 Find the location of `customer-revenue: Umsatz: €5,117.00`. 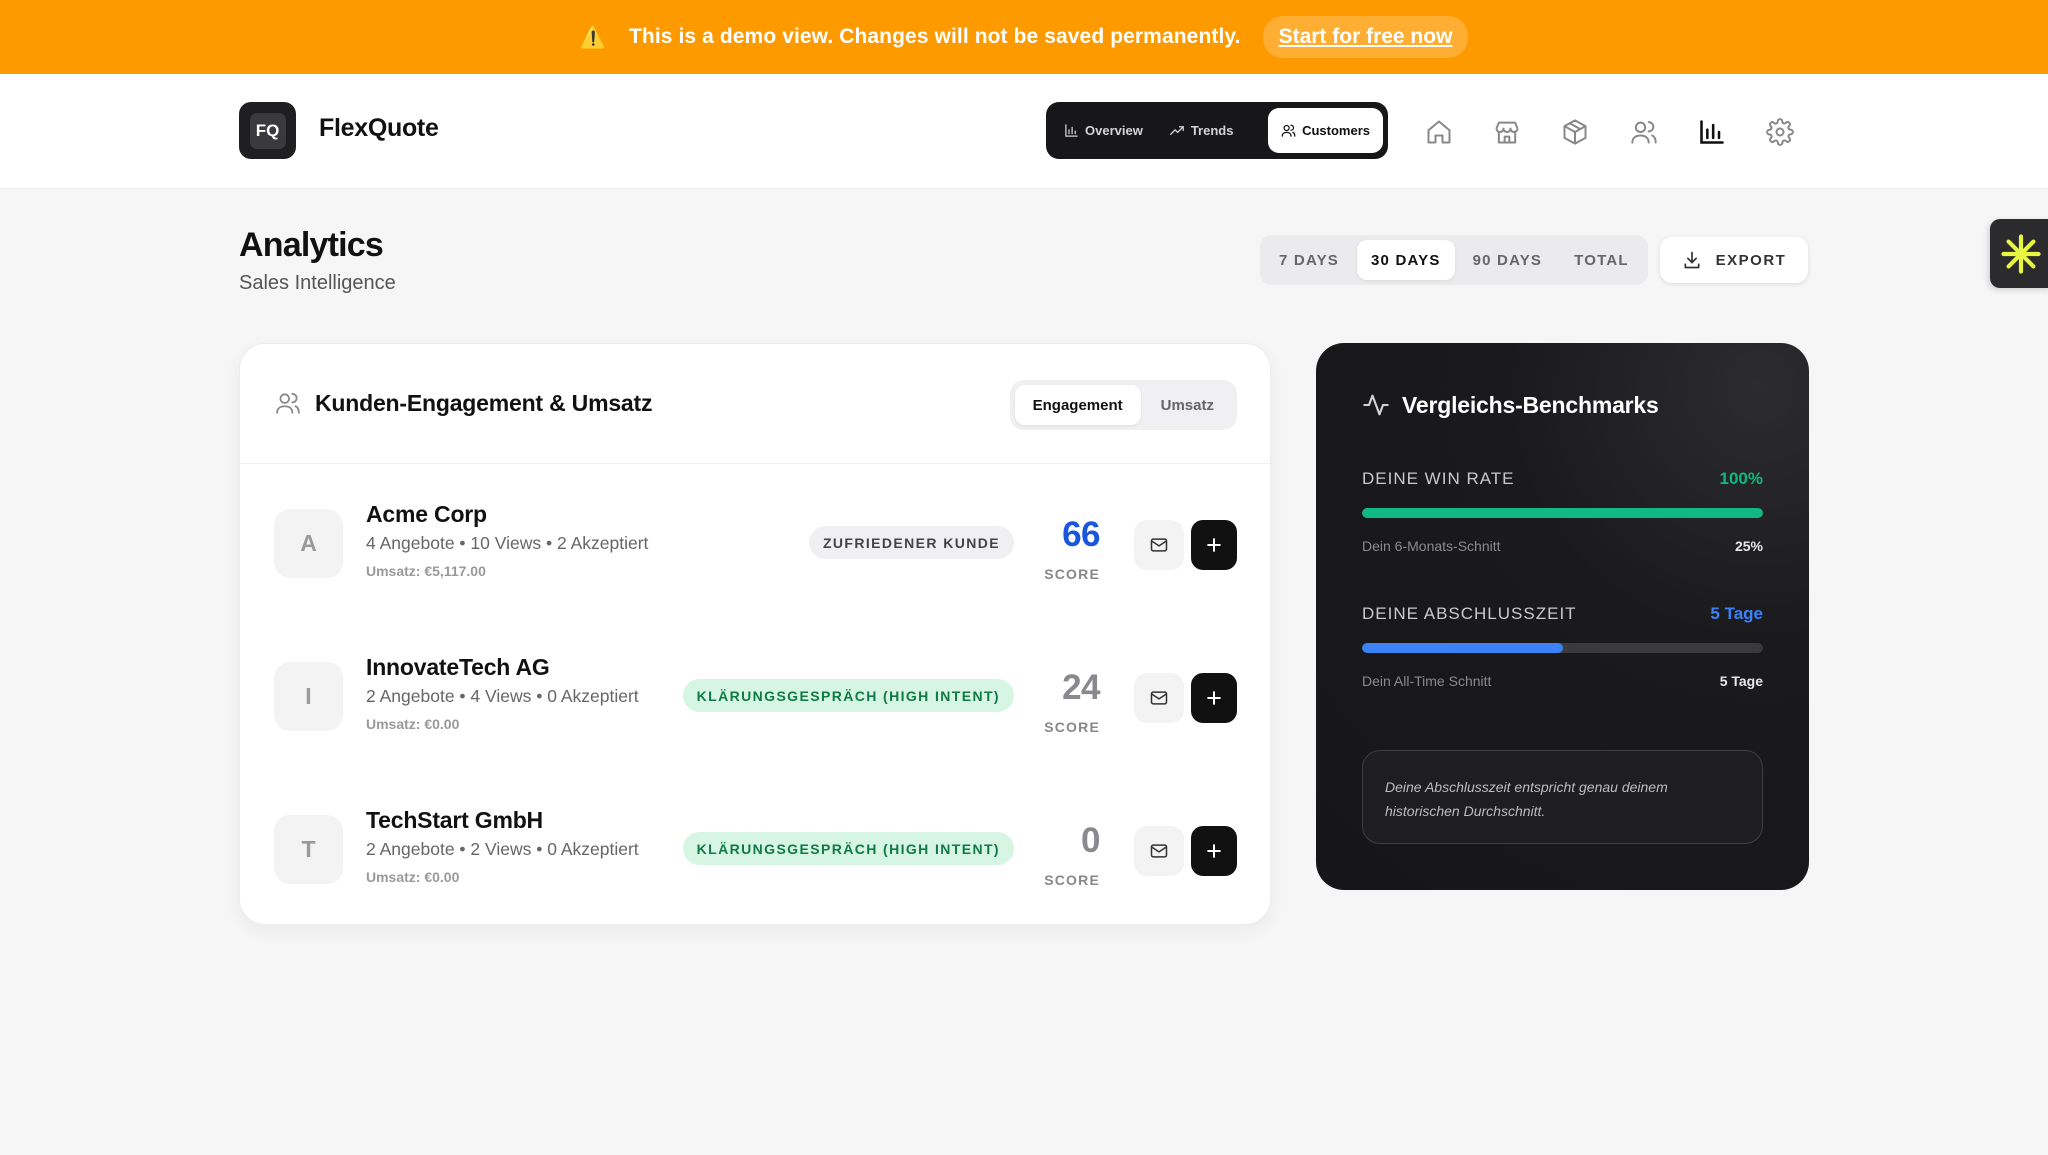

customer-revenue: Umsatz: €5,117.00 is located at coordinates (426, 571).